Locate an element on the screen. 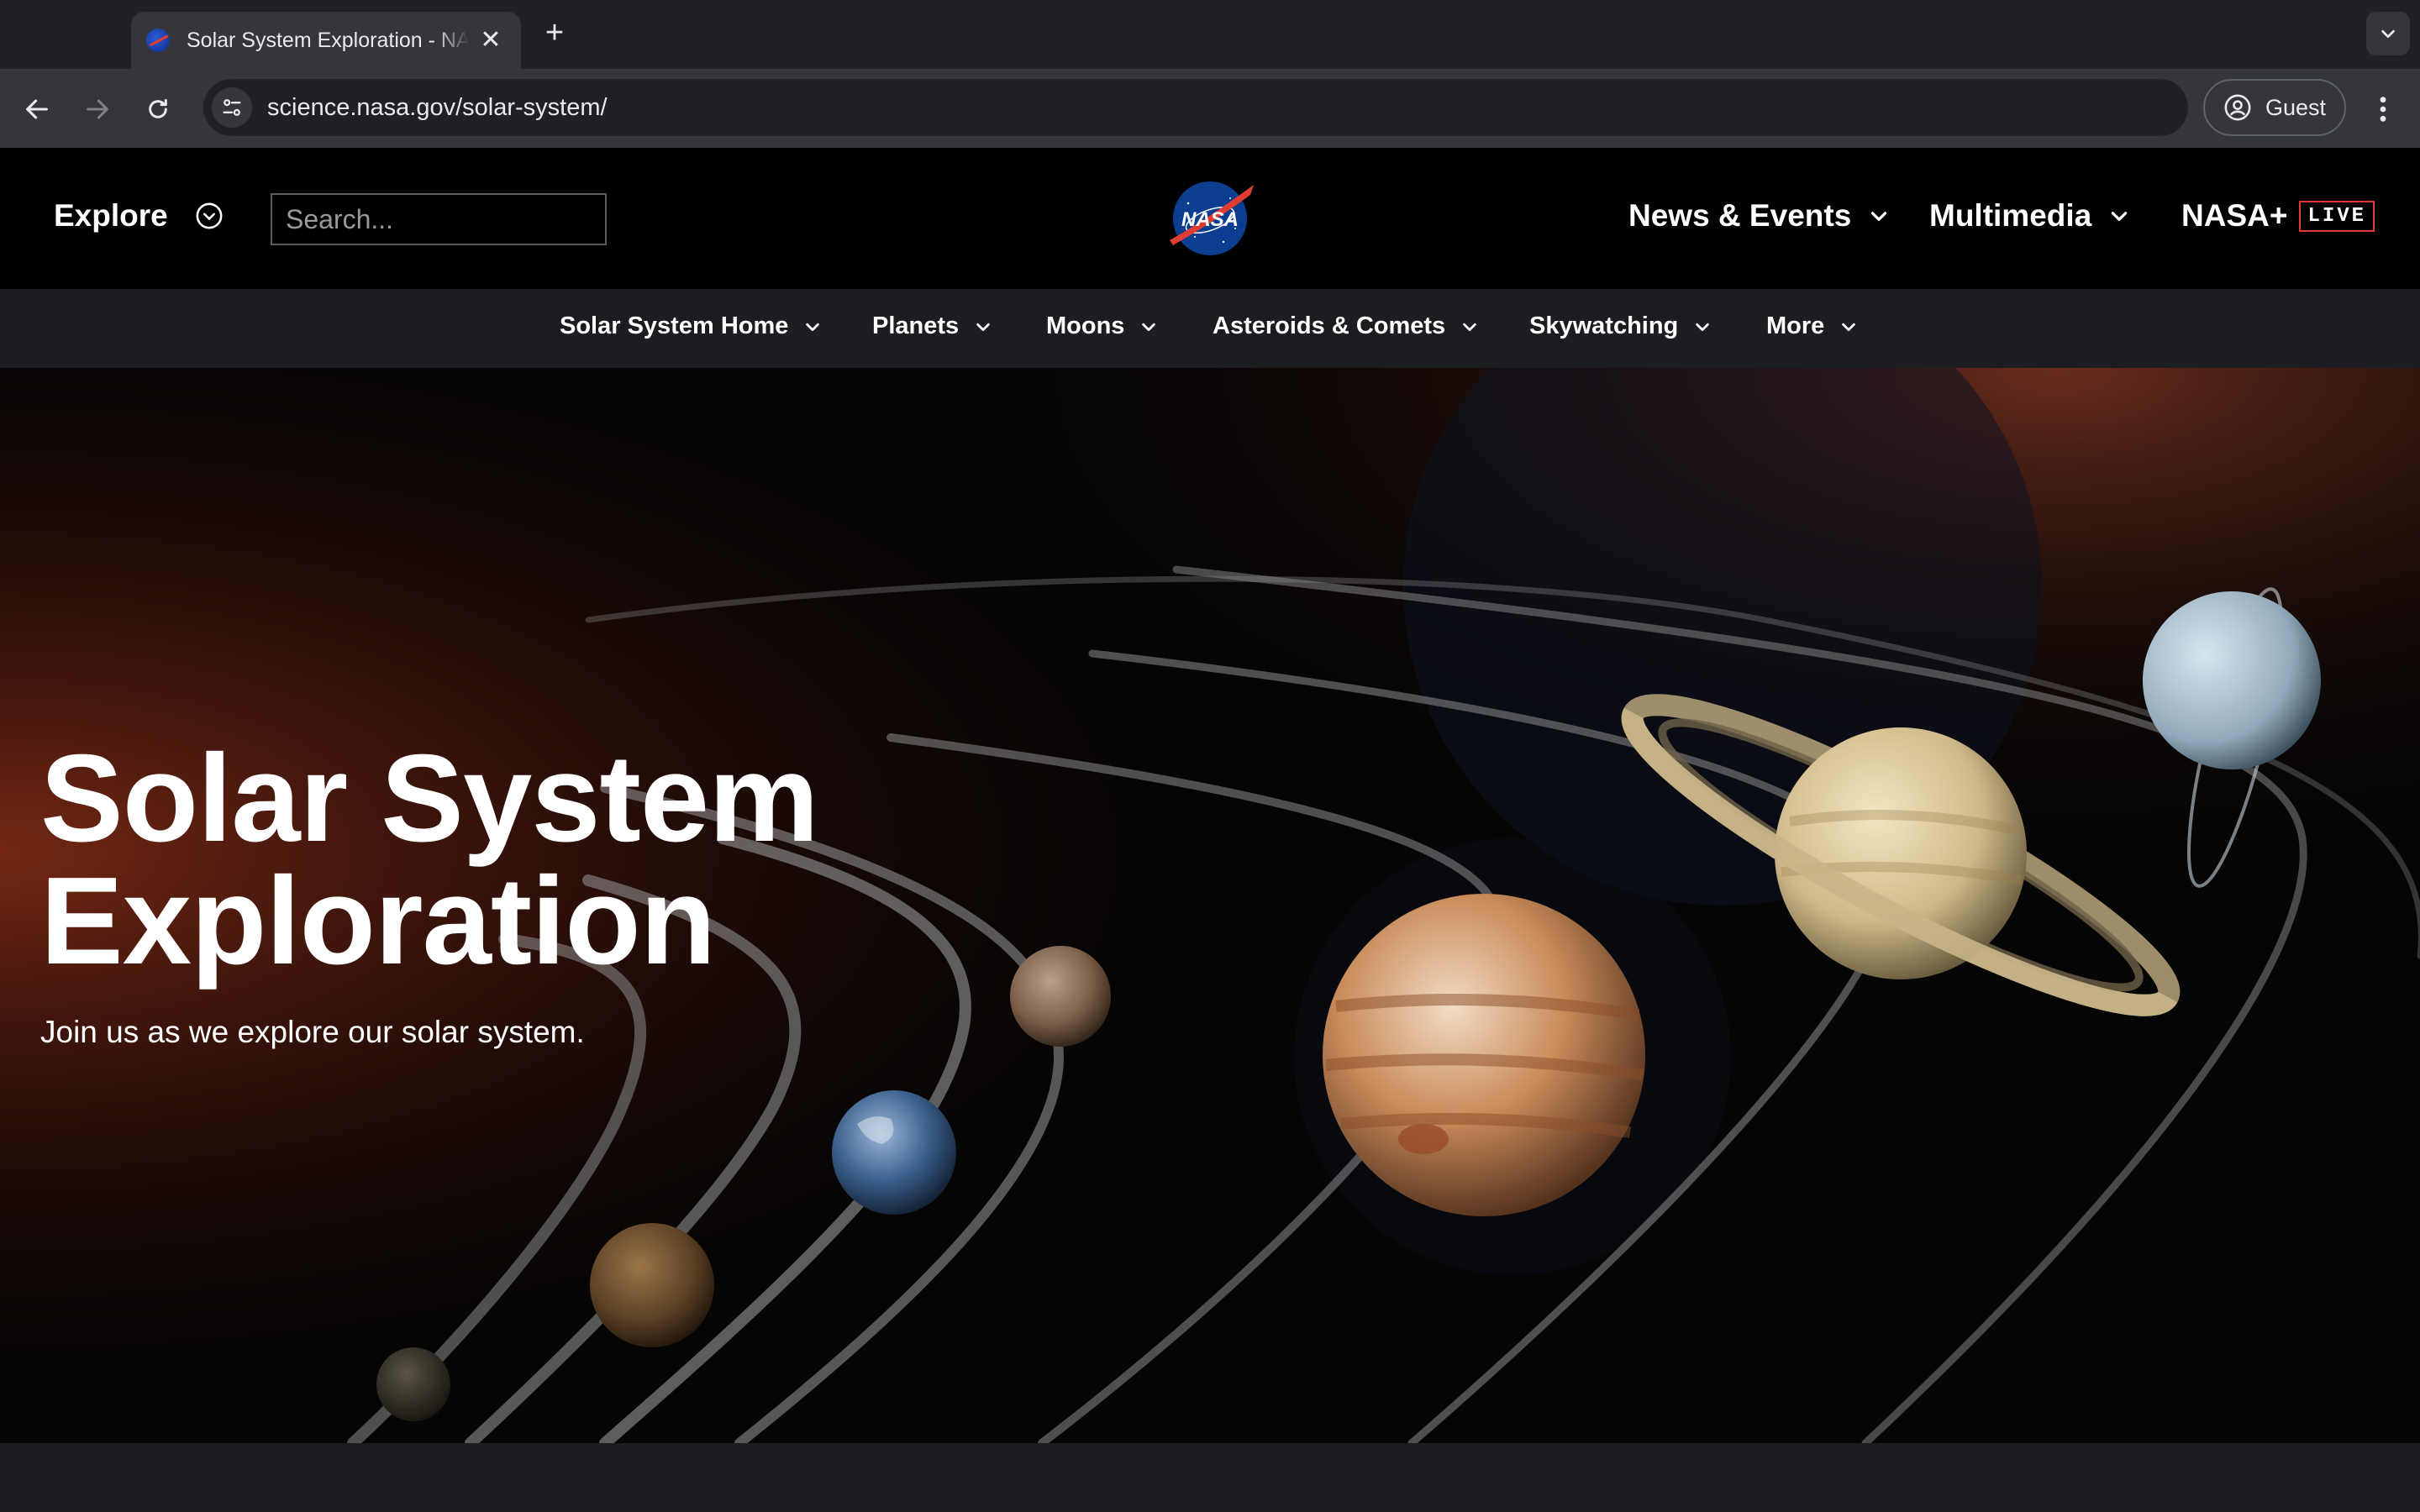  new-tab-button: + is located at coordinates (554, 33).